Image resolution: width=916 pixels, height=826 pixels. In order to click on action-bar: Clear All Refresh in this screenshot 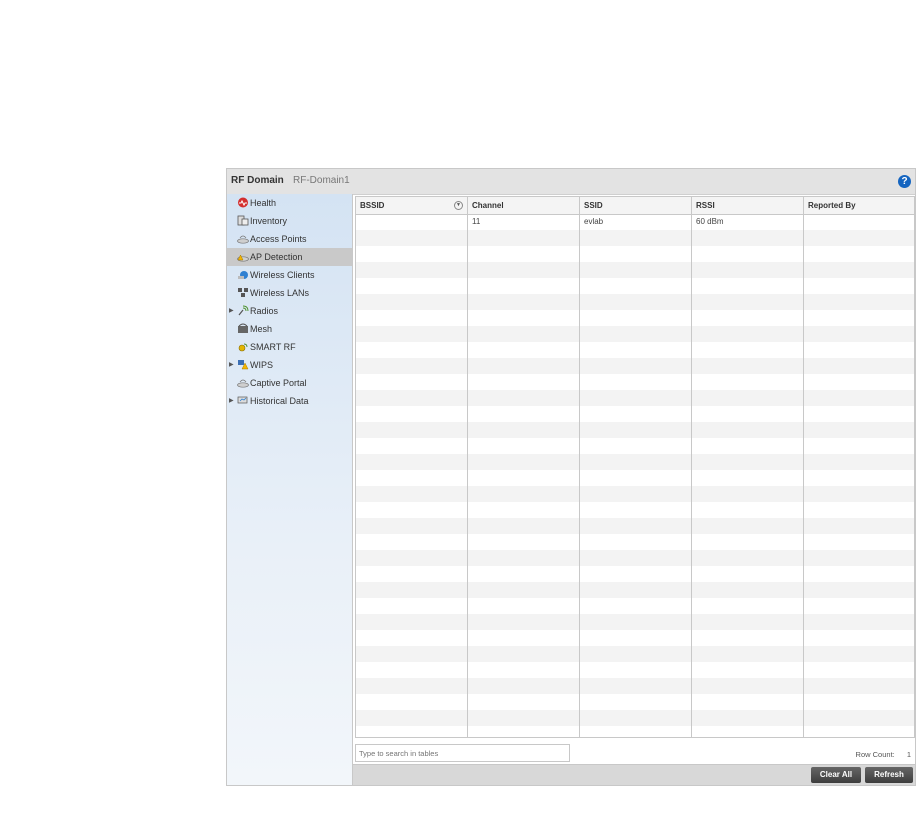, I will do `click(634, 774)`.